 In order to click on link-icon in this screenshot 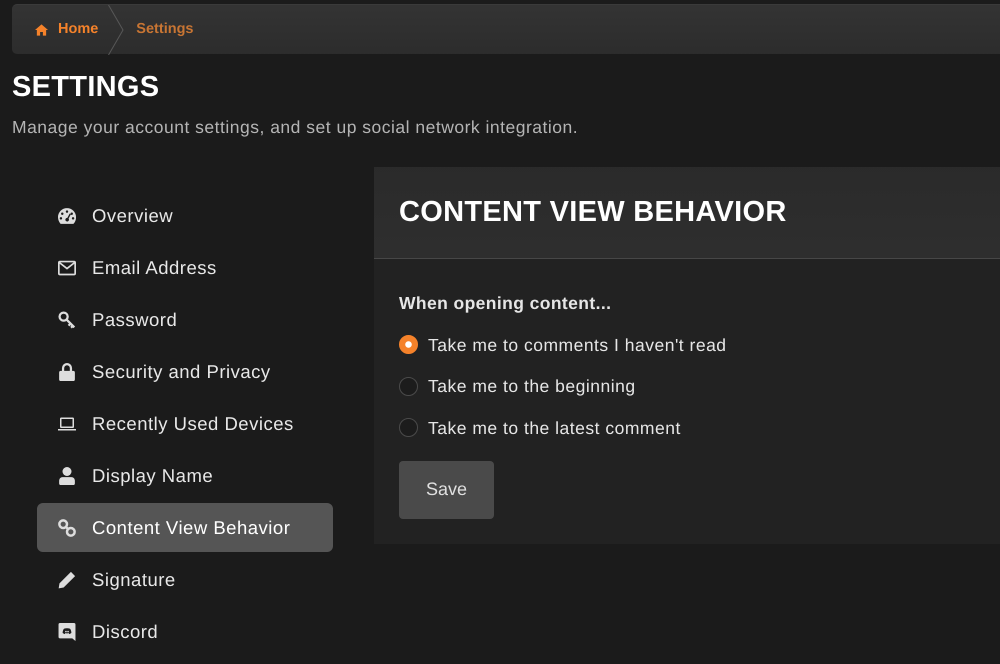, I will do `click(67, 527)`.